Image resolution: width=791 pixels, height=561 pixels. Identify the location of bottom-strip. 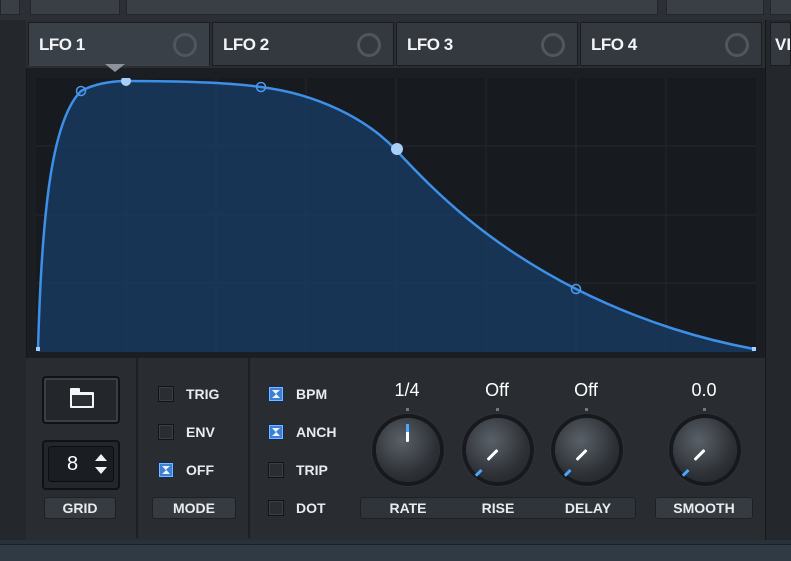
(395, 550).